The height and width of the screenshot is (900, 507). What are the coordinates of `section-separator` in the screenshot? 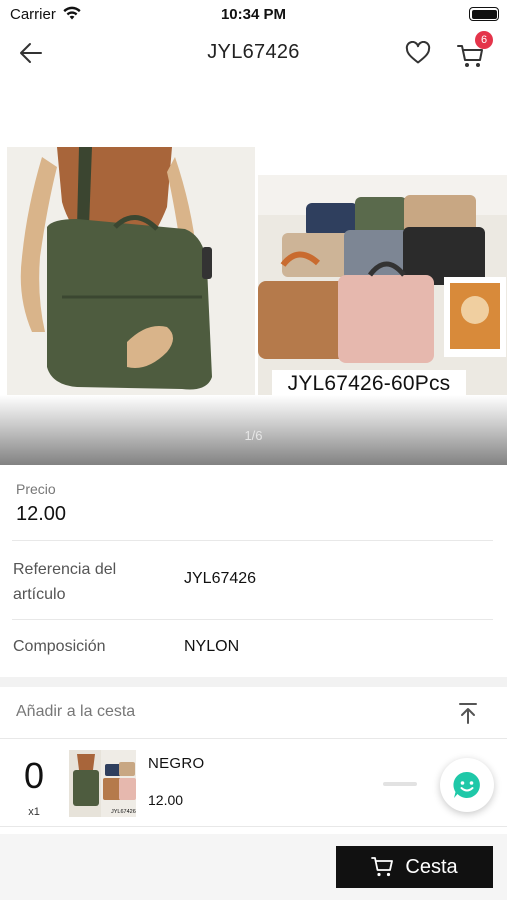 It's located at (253, 682).